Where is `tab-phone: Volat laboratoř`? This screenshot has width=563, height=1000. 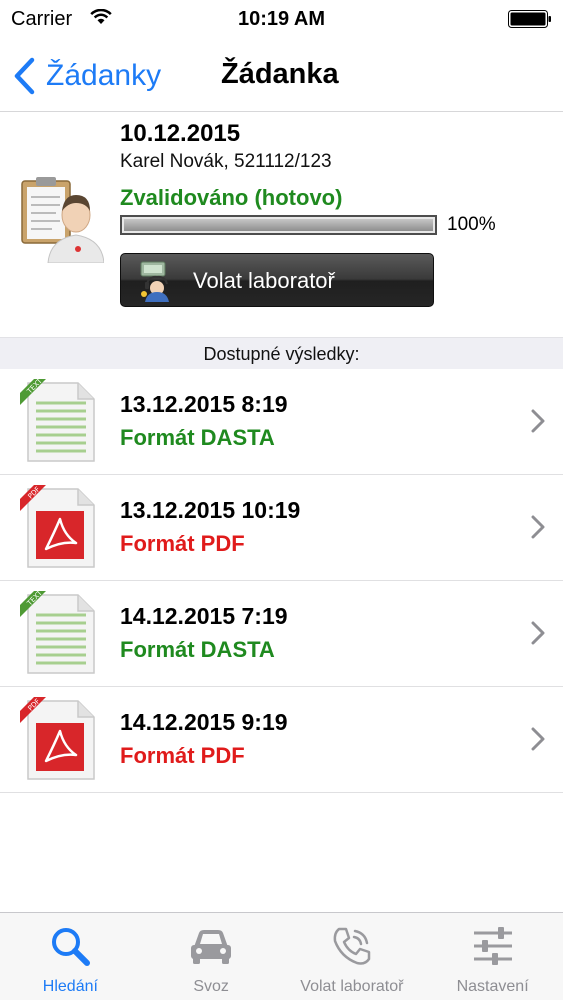
tab-phone: Volat laboratoř is located at coordinates (352, 956).